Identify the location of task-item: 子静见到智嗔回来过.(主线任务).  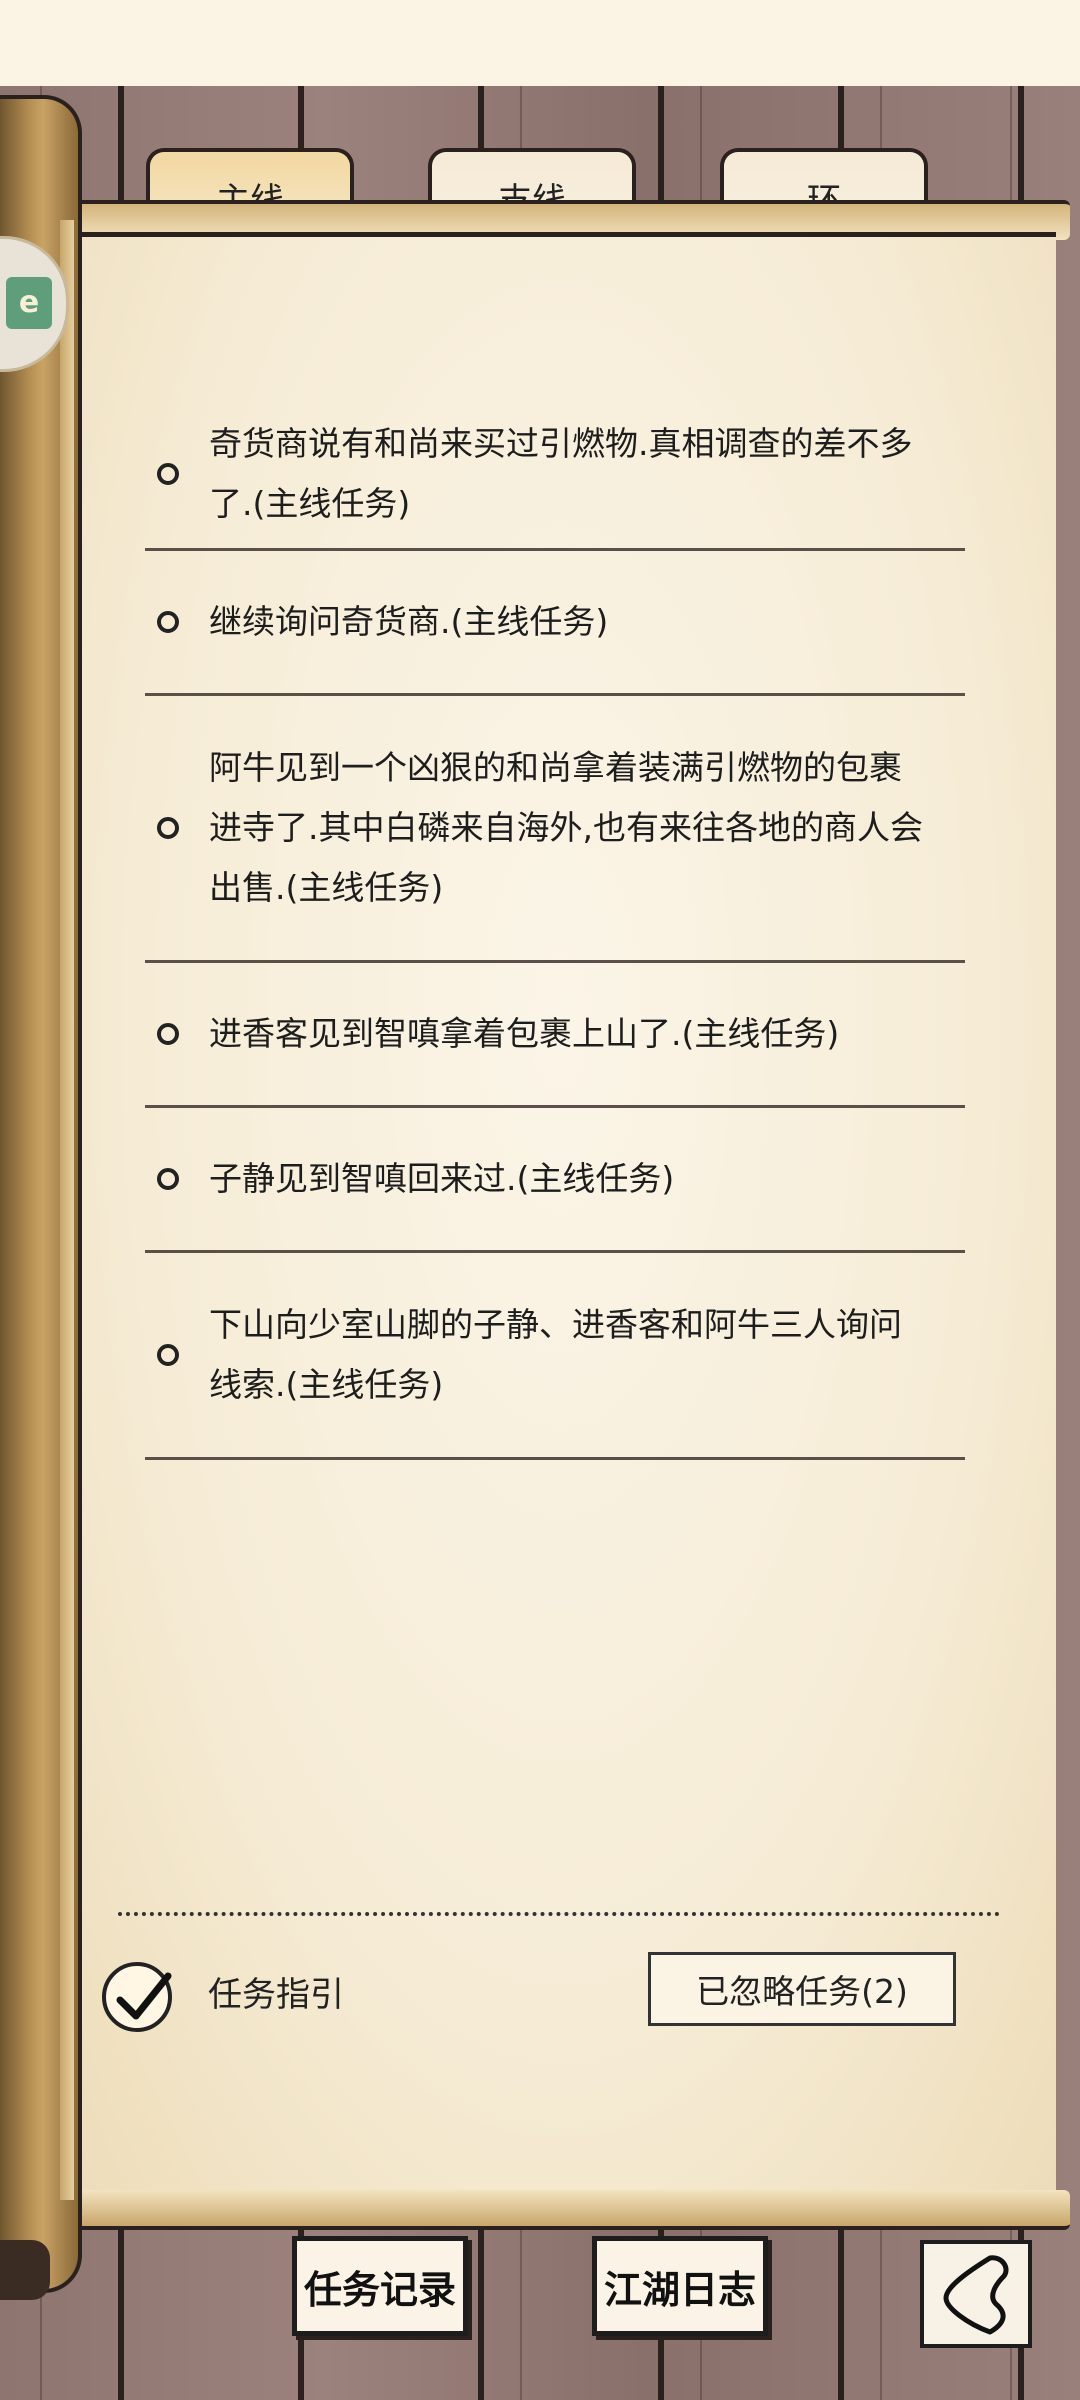
(555, 1180).